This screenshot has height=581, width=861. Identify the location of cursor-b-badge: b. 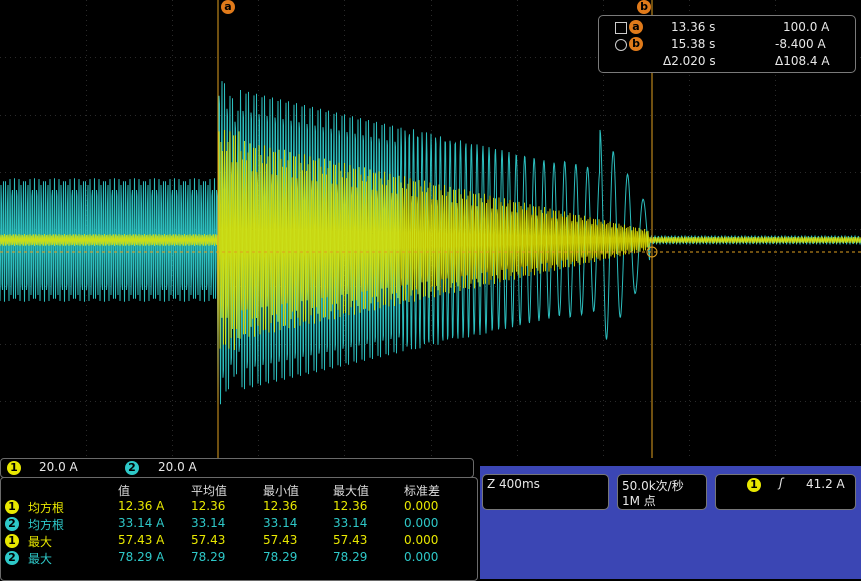
(636, 44).